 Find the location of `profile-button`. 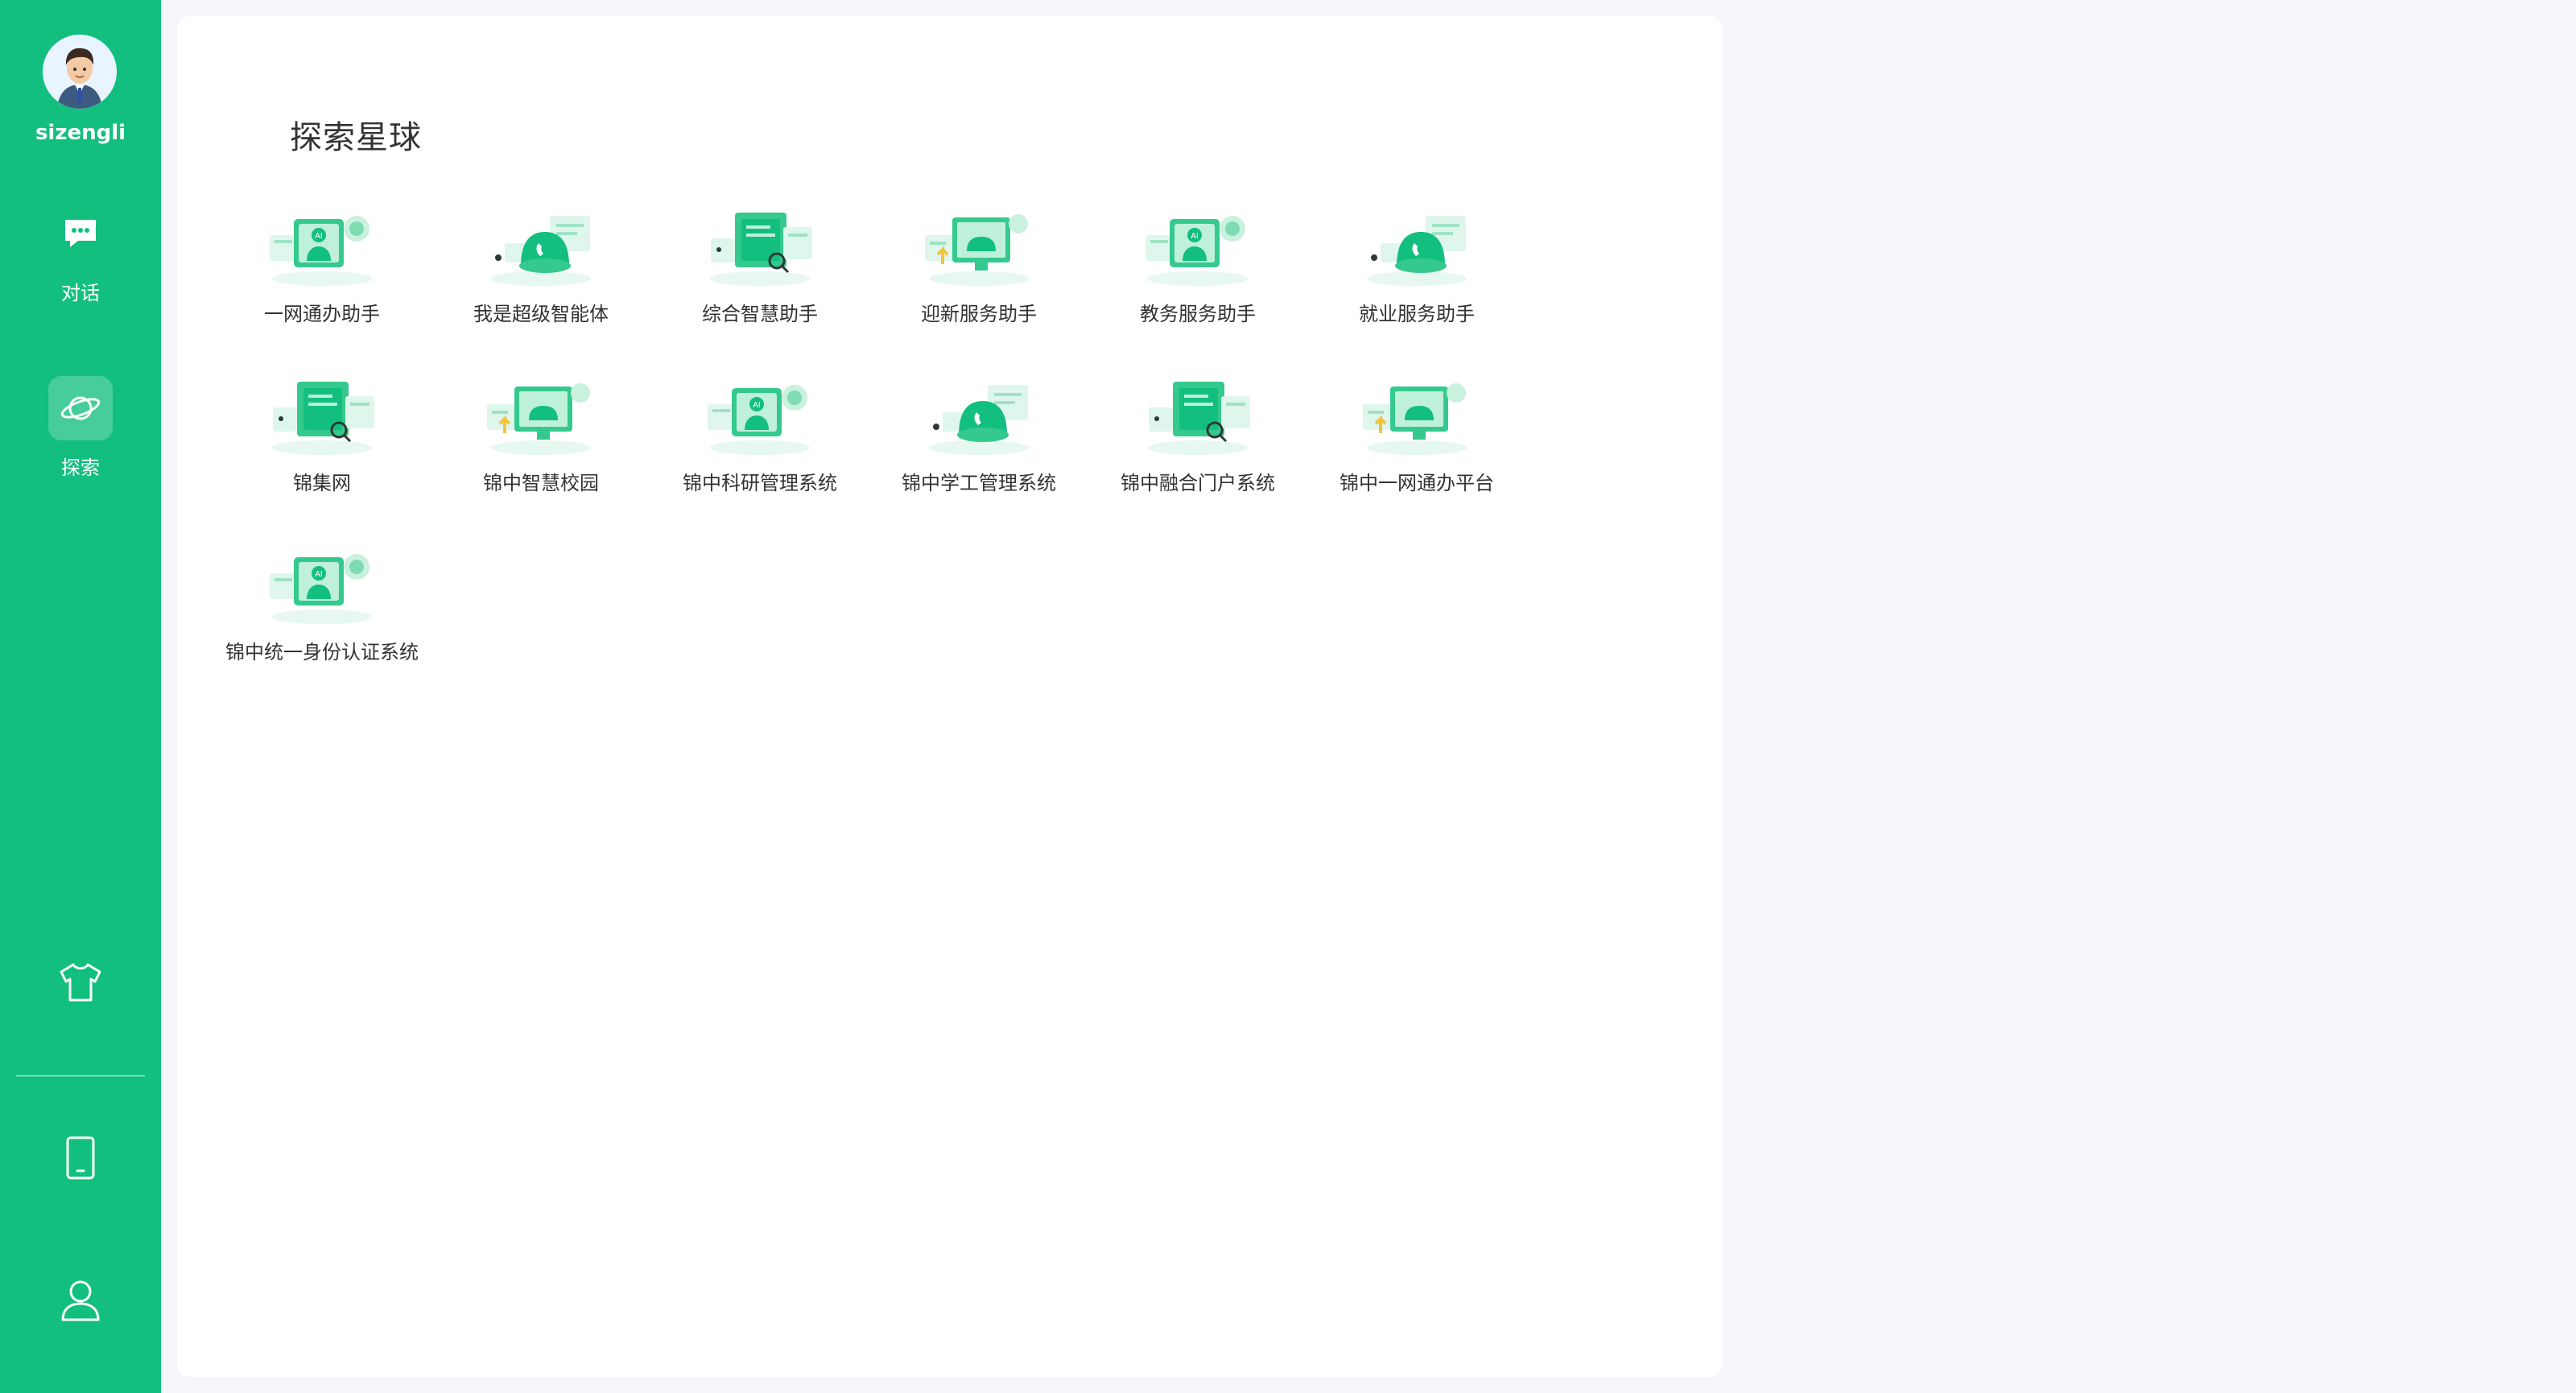

profile-button is located at coordinates (80, 1300).